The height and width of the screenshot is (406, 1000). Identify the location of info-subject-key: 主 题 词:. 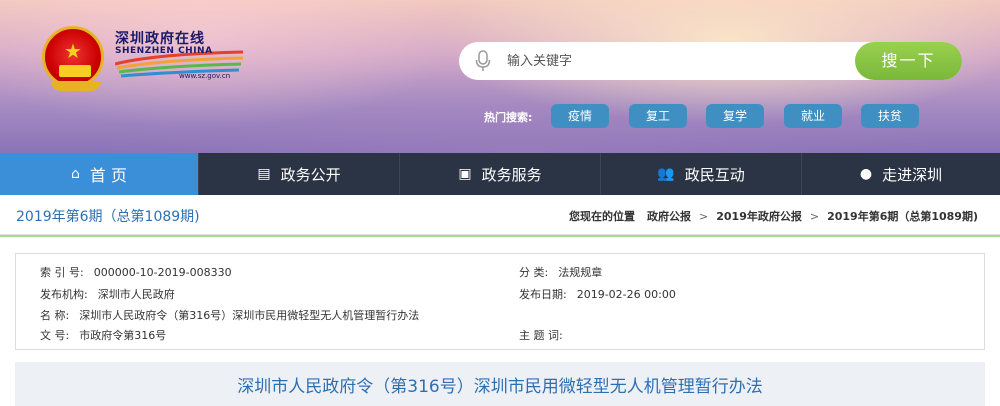
(541, 335).